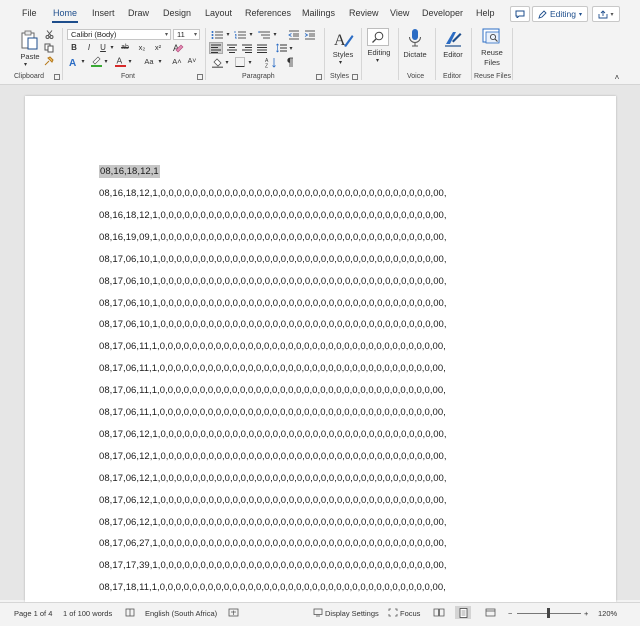  Describe the element at coordinates (103, 47) in the screenshot. I see `underline-button: U` at that location.